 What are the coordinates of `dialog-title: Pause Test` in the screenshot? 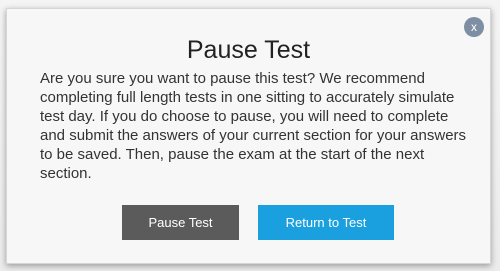 It's located at (248, 50).